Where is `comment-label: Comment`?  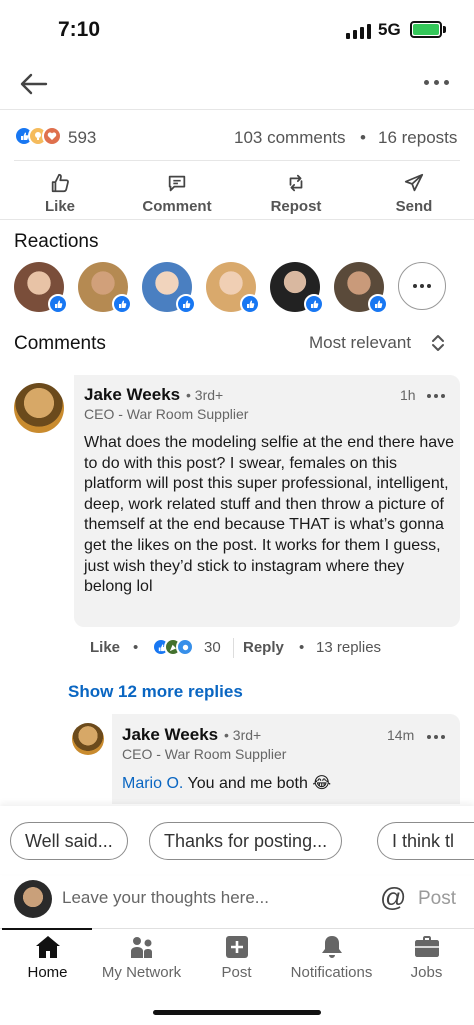
comment-label: Comment is located at coordinates (177, 206).